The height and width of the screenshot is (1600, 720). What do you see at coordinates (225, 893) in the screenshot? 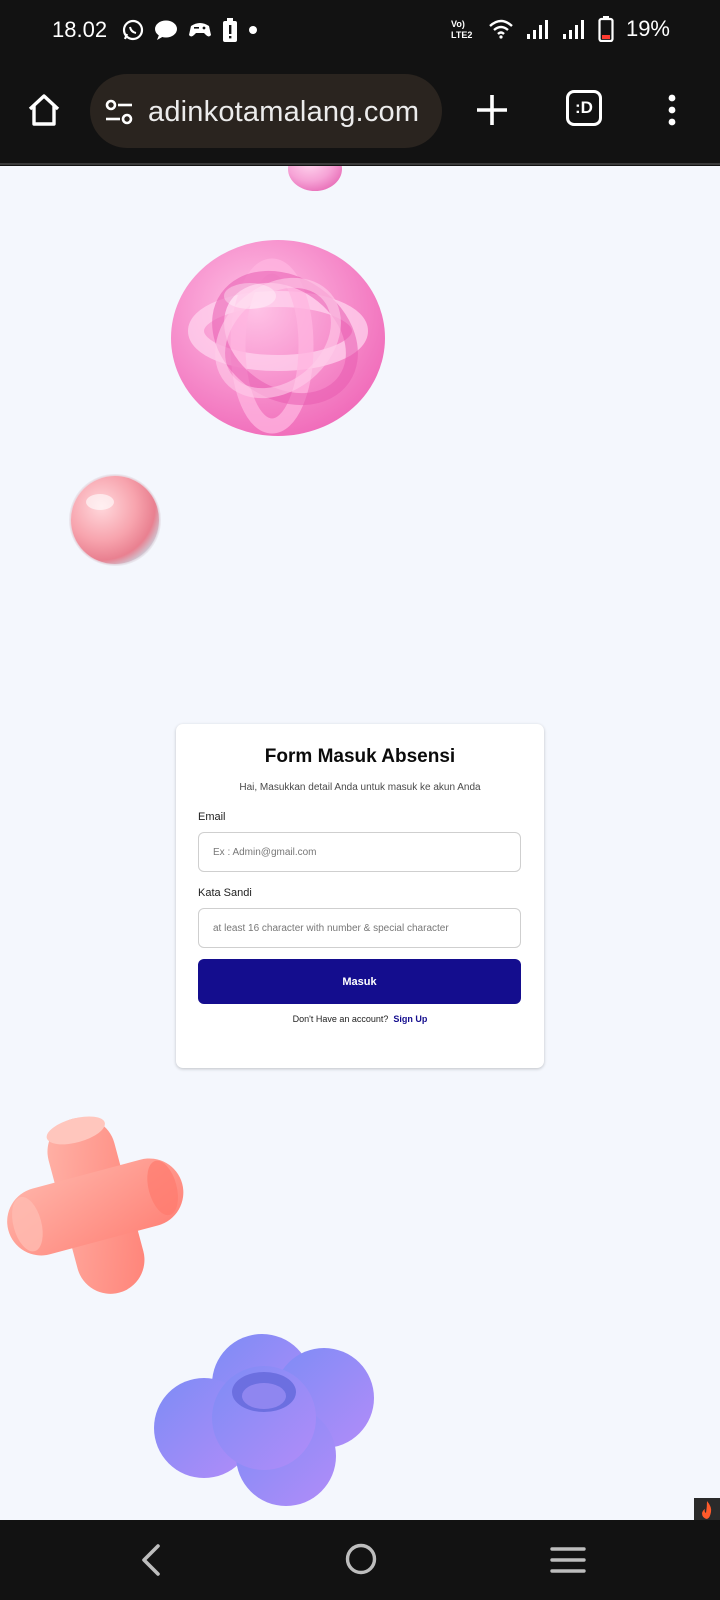
I see `password-label: Kata Sandi` at bounding box center [225, 893].